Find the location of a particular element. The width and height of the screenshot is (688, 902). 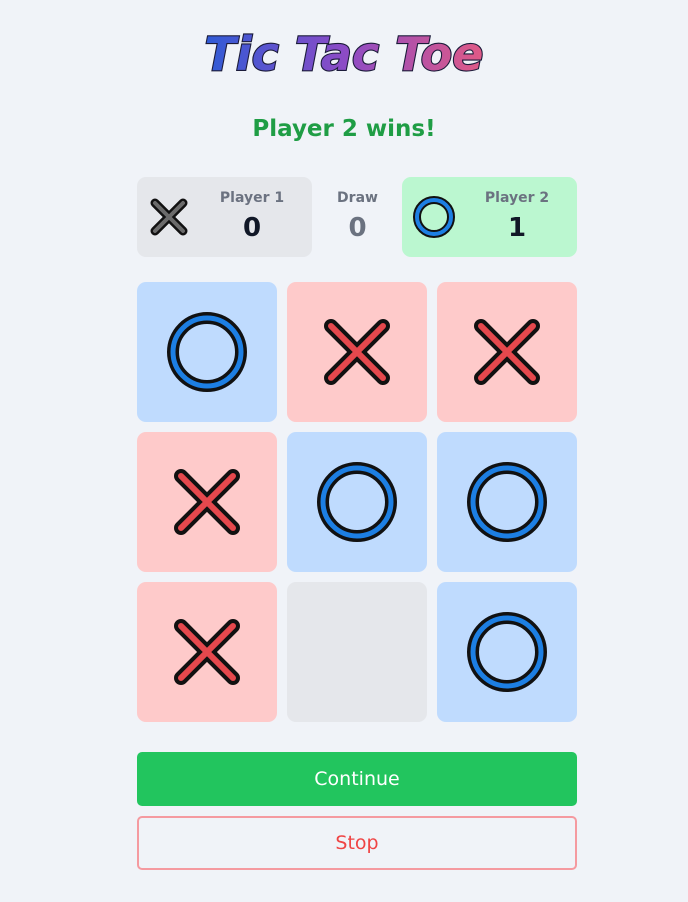

player2-label: Player 2 is located at coordinates (517, 198).